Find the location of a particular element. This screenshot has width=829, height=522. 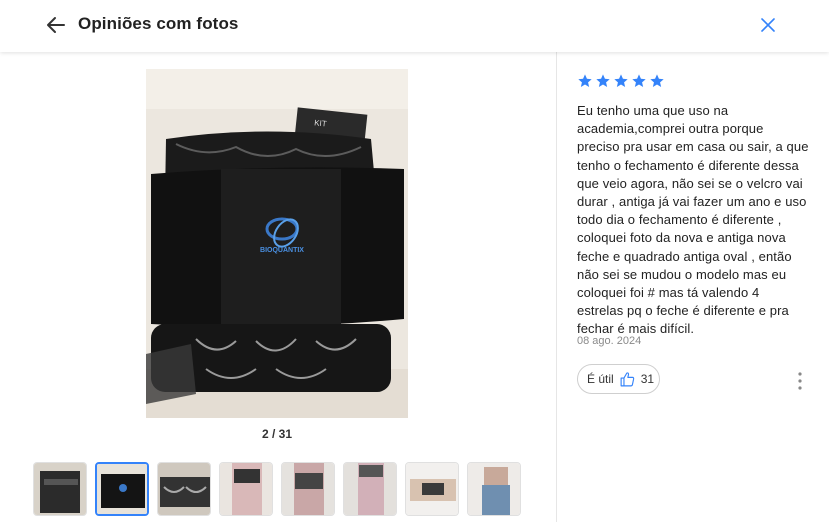

review-date: 08 ago. 2024 is located at coordinates (609, 341).